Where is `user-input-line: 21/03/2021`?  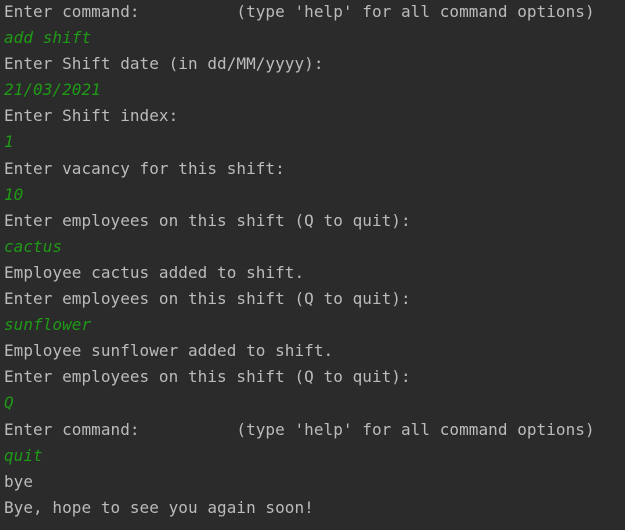 user-input-line: 21/03/2021 is located at coordinates (52, 90).